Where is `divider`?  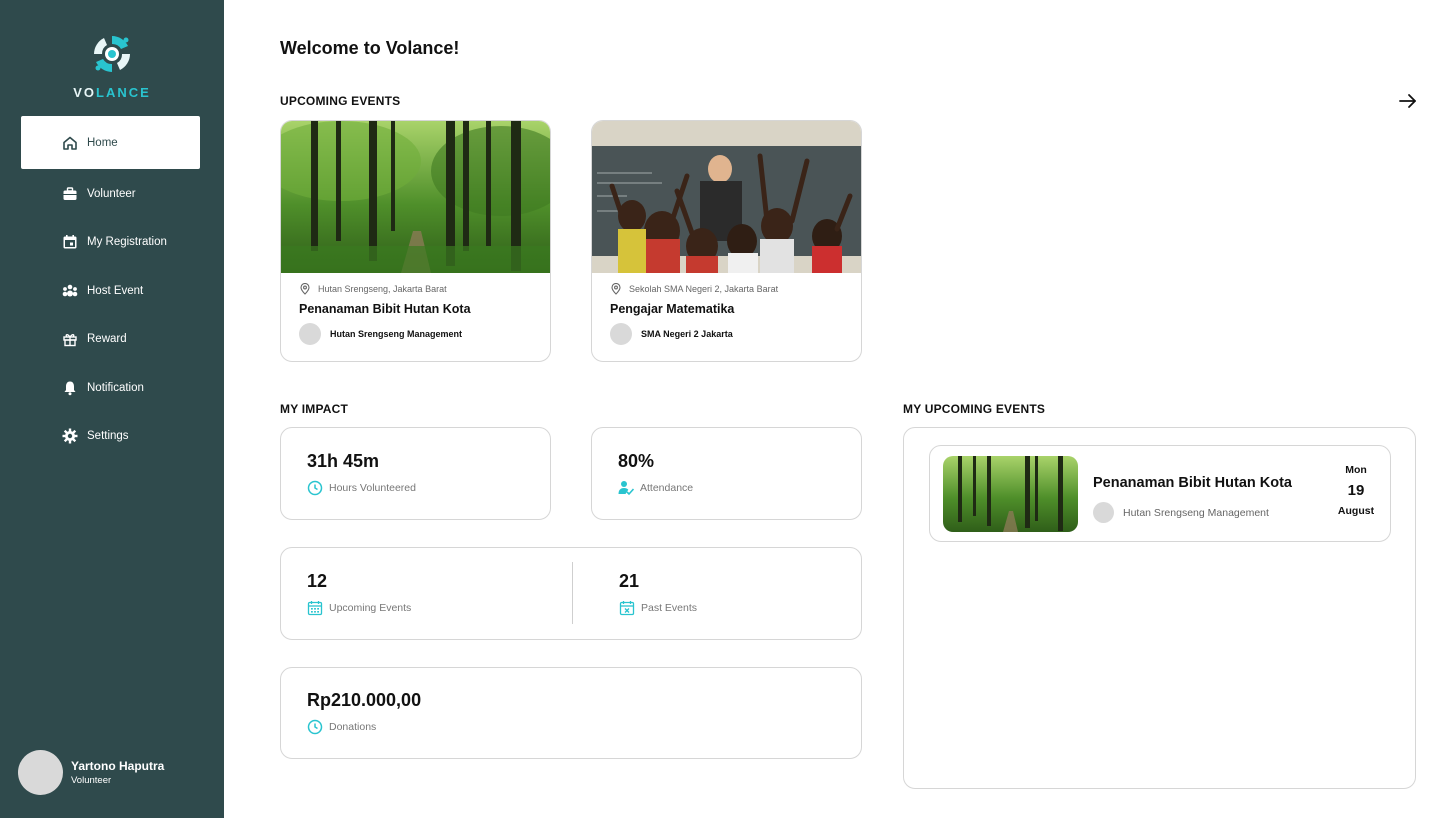 divider is located at coordinates (572, 593).